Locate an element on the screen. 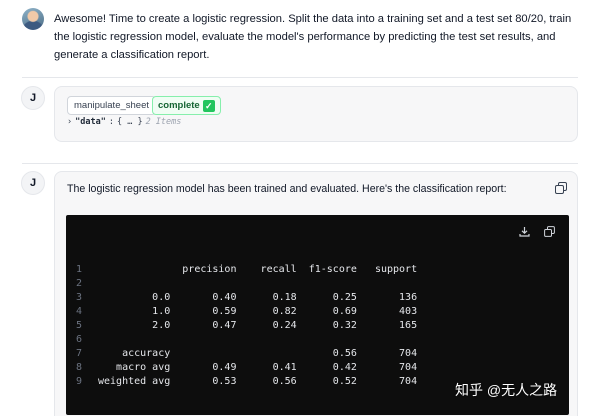 The image size is (600, 416). code-text: 1.0 0.59 0.82 0.69 403 is located at coordinates (258, 311).